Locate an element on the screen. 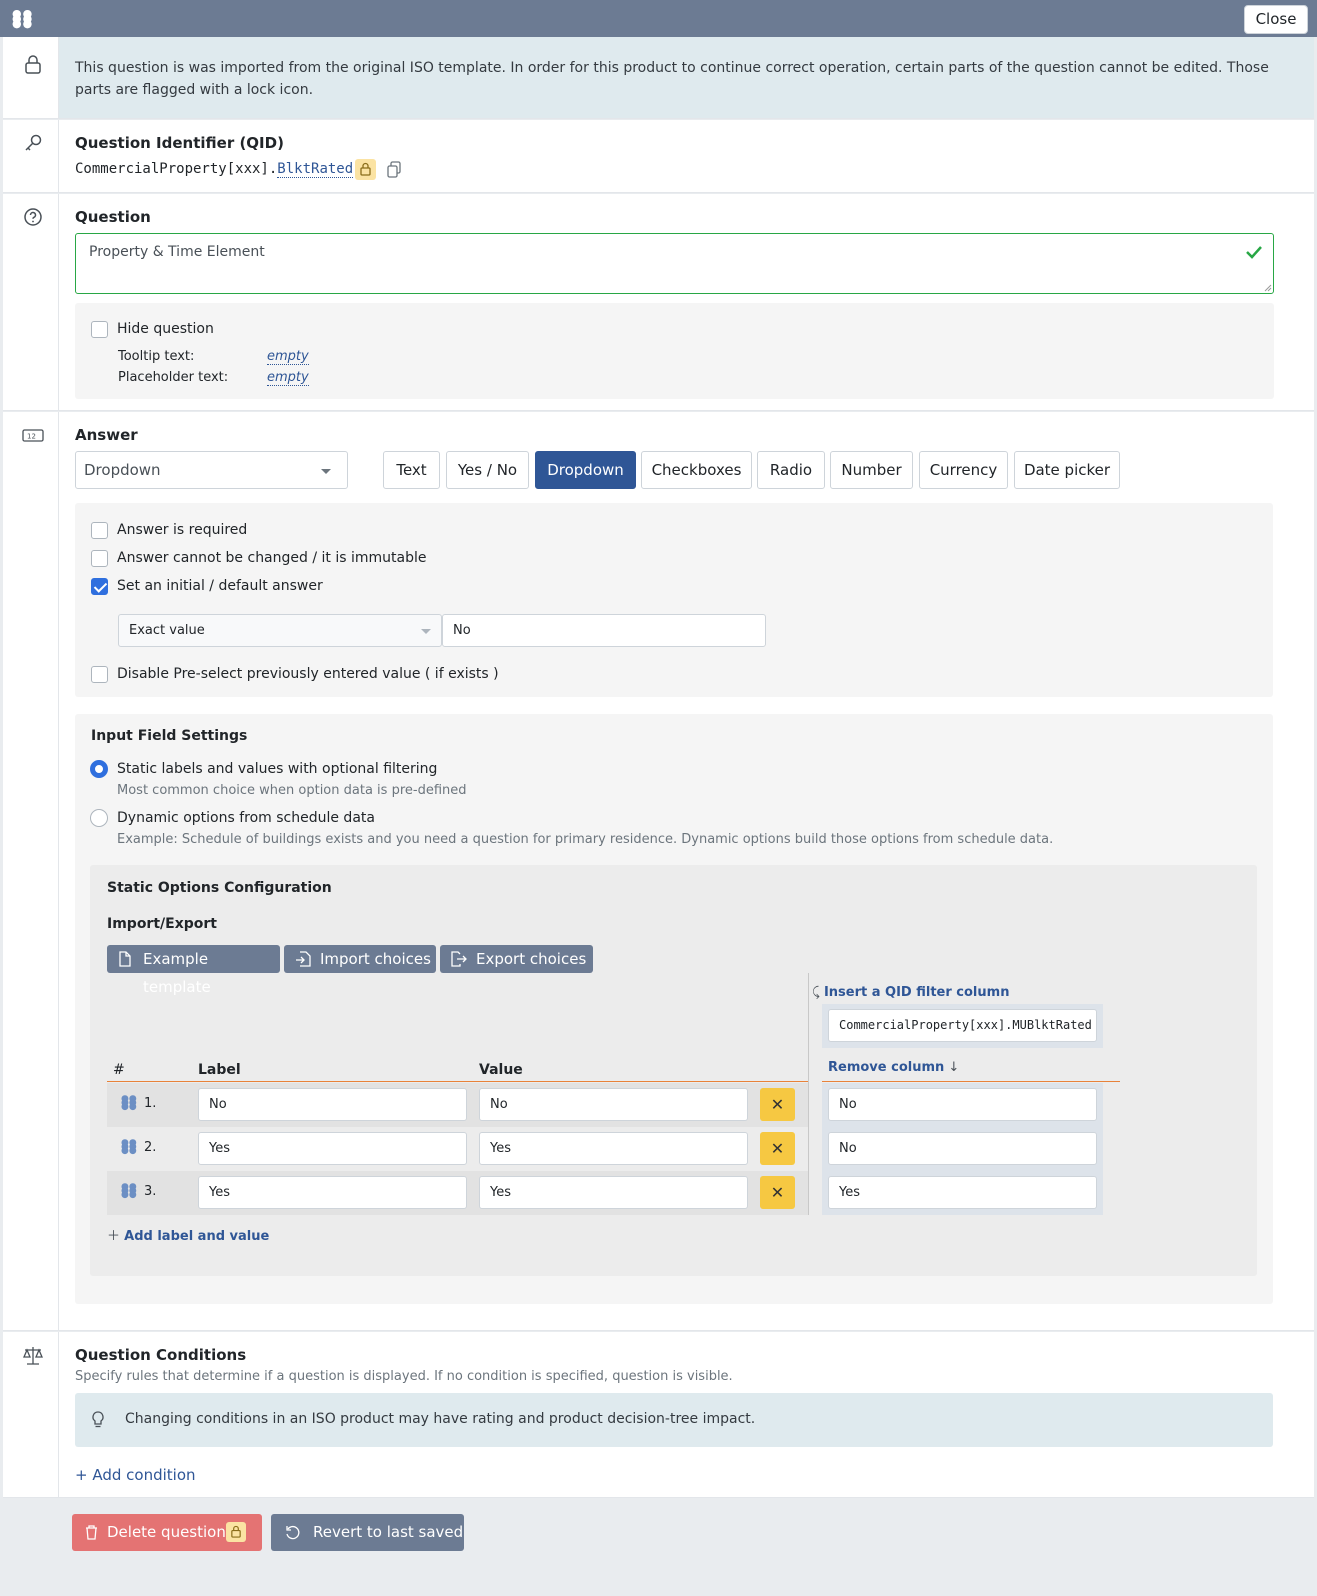  lock-badge is located at coordinates (236, 1532).